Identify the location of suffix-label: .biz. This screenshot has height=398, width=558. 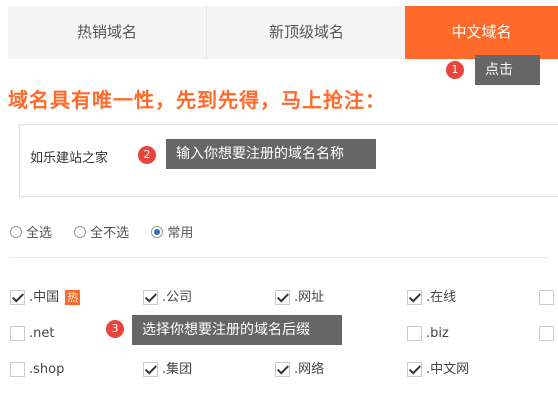
(437, 333).